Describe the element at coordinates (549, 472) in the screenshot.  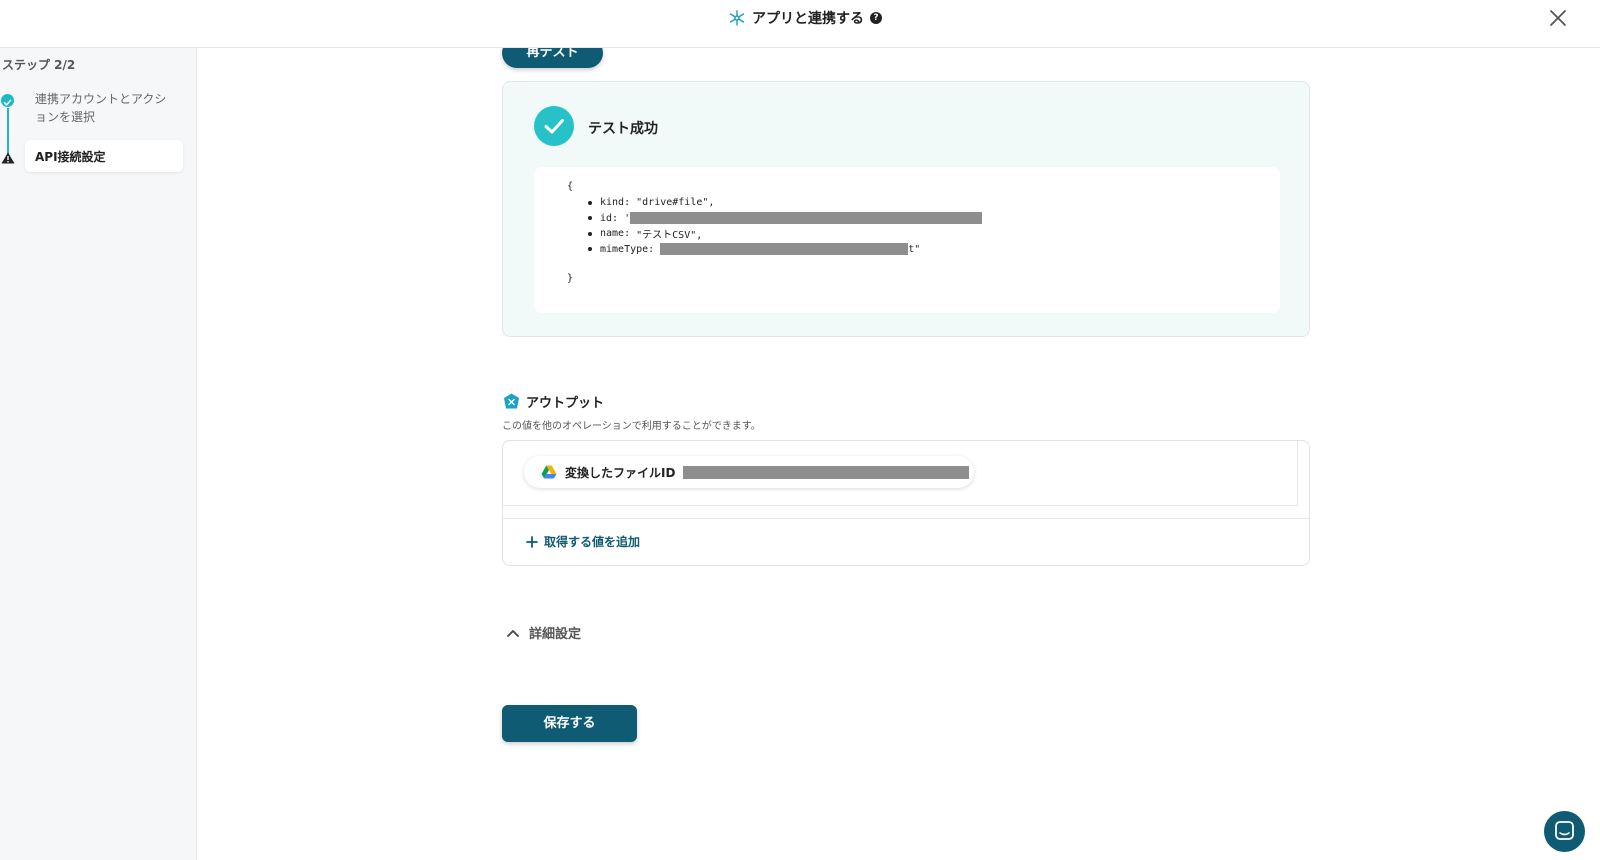
I see `google-drive-icon` at that location.